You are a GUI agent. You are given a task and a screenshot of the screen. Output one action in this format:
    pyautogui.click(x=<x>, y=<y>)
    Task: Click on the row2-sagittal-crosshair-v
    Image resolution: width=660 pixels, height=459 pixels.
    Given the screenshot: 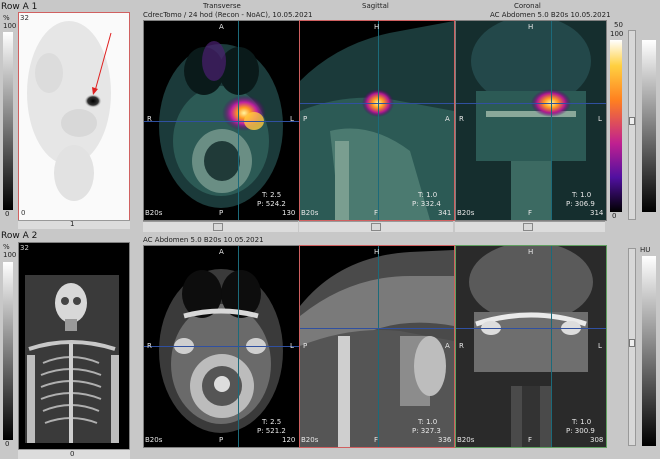 What is the action you would take?
    pyautogui.click(x=378, y=346)
    